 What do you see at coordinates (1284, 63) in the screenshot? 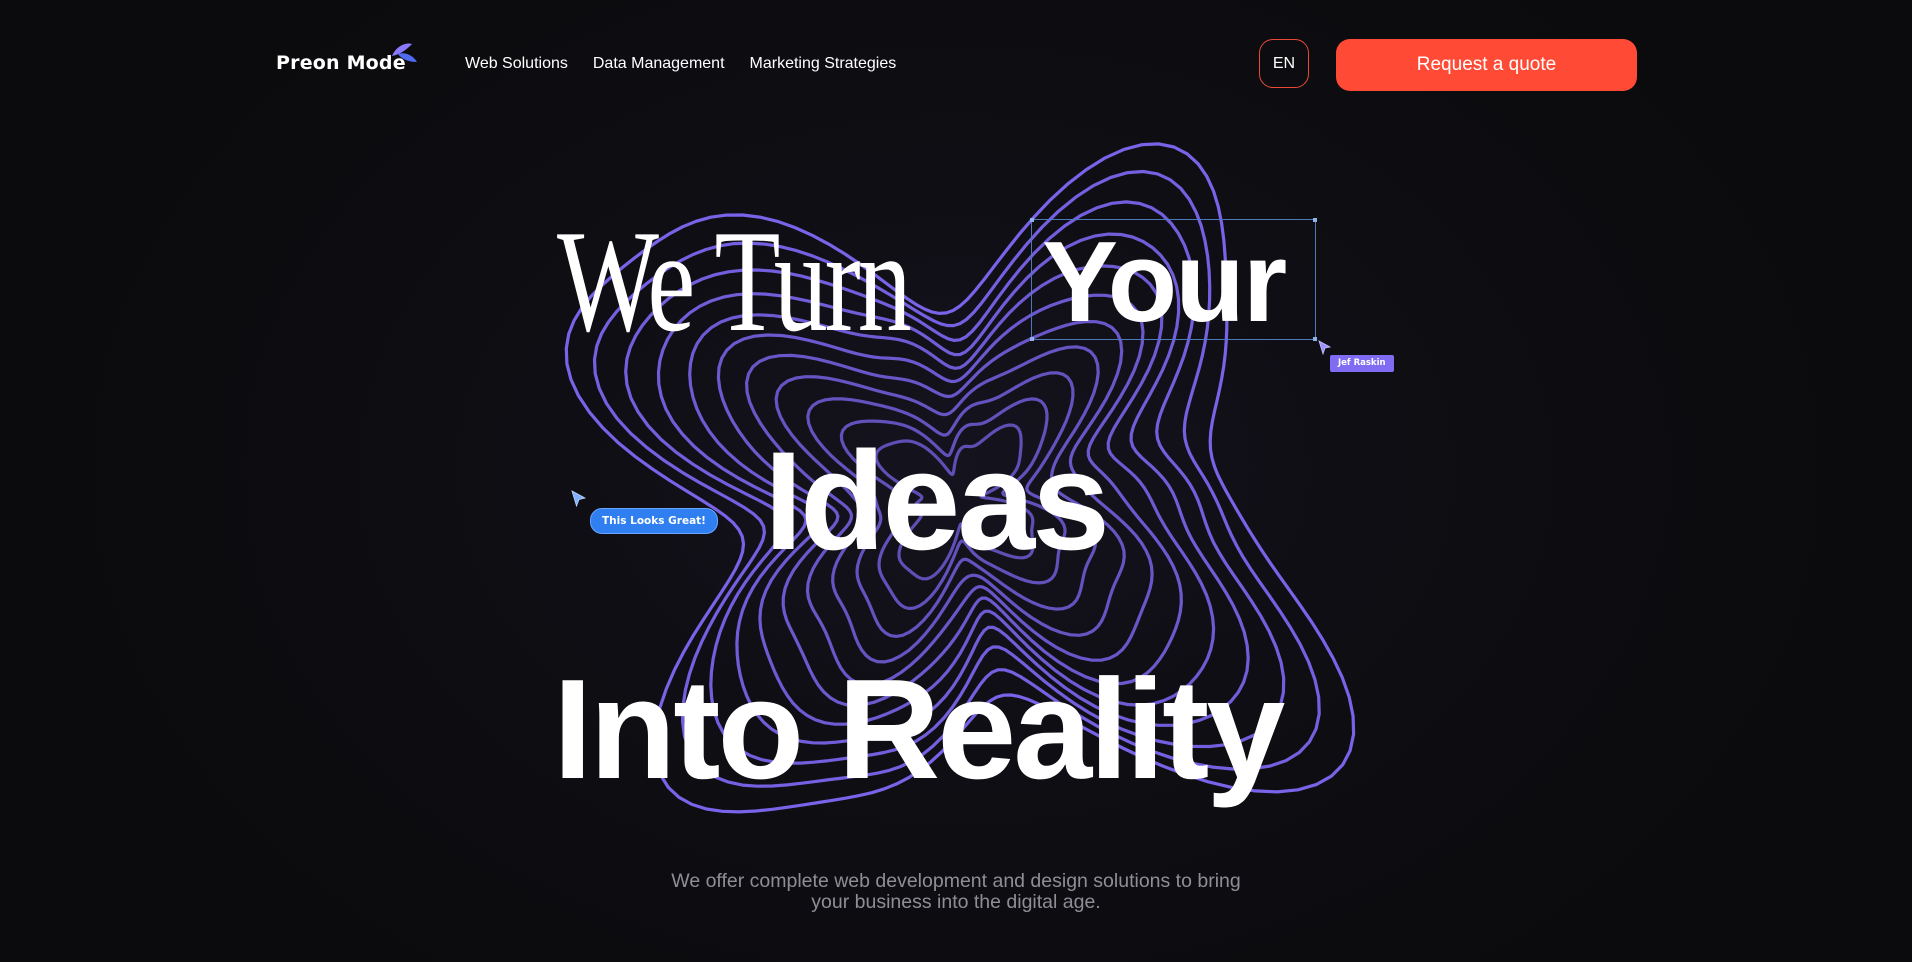
I see `language-button: EN` at bounding box center [1284, 63].